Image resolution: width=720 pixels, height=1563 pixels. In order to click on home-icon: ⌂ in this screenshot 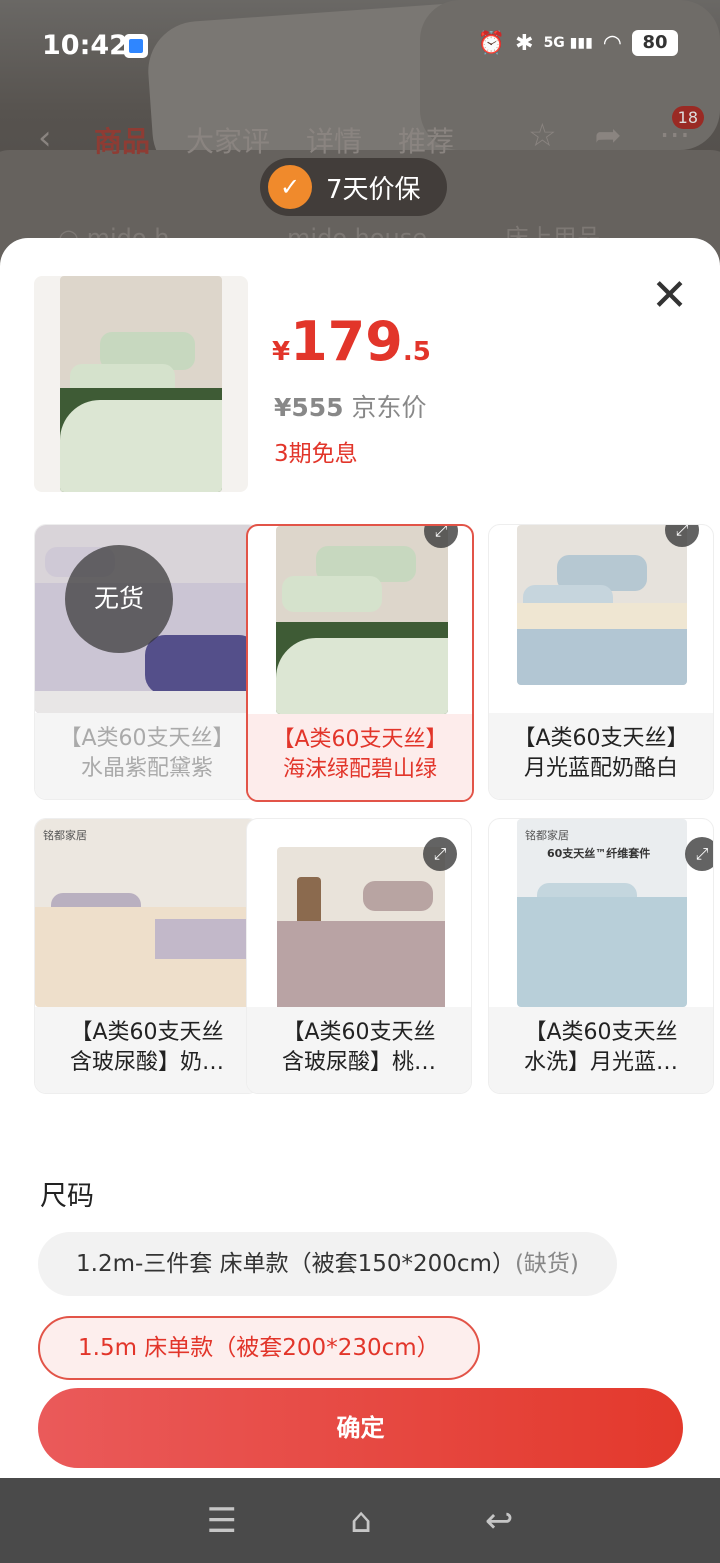, I will do `click(361, 1521)`.